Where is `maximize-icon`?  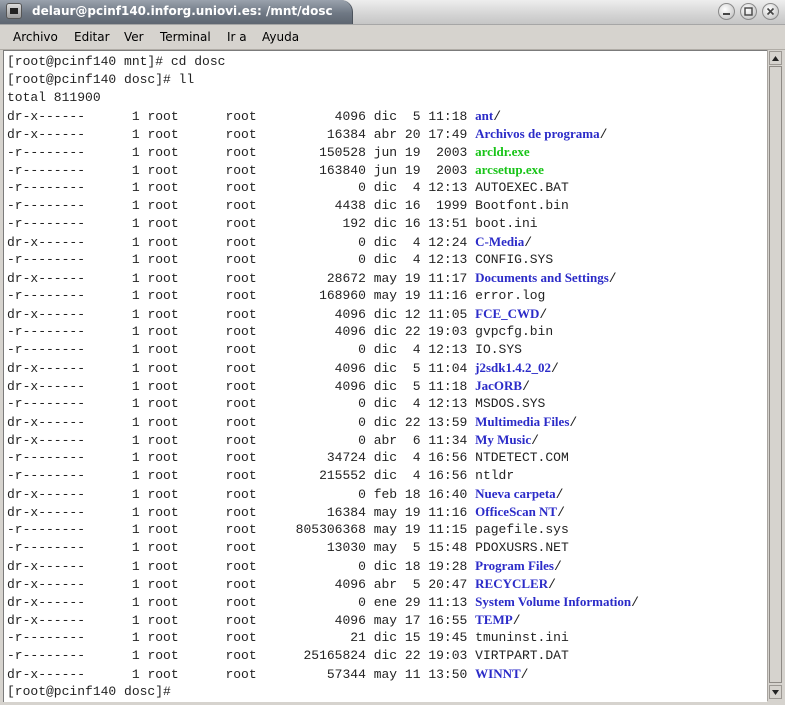
maximize-icon is located at coordinates (748, 11).